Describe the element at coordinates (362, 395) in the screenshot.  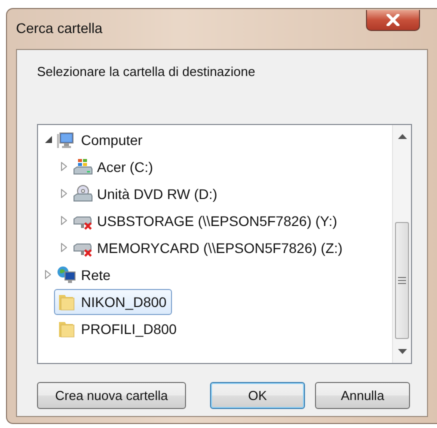
I see `dialog-button: Annulla` at that location.